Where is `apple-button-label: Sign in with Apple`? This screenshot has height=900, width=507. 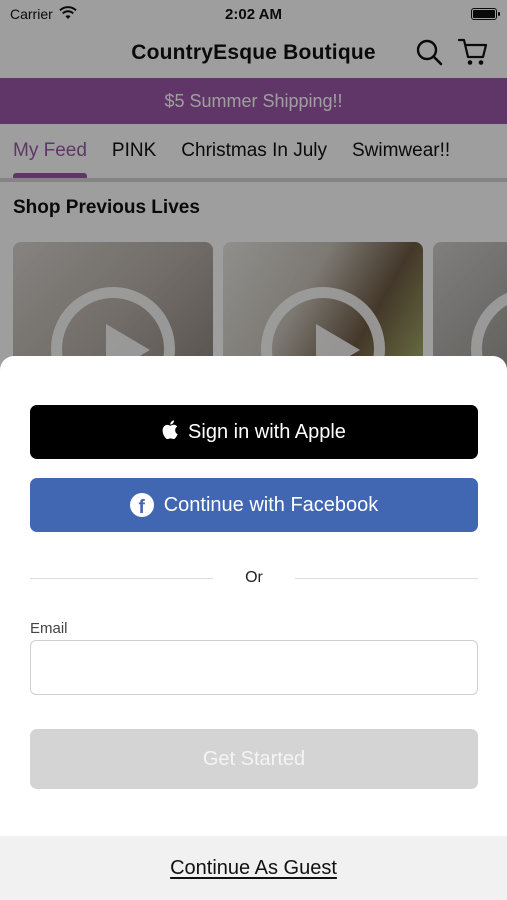
apple-button-label: Sign in with Apple is located at coordinates (267, 431).